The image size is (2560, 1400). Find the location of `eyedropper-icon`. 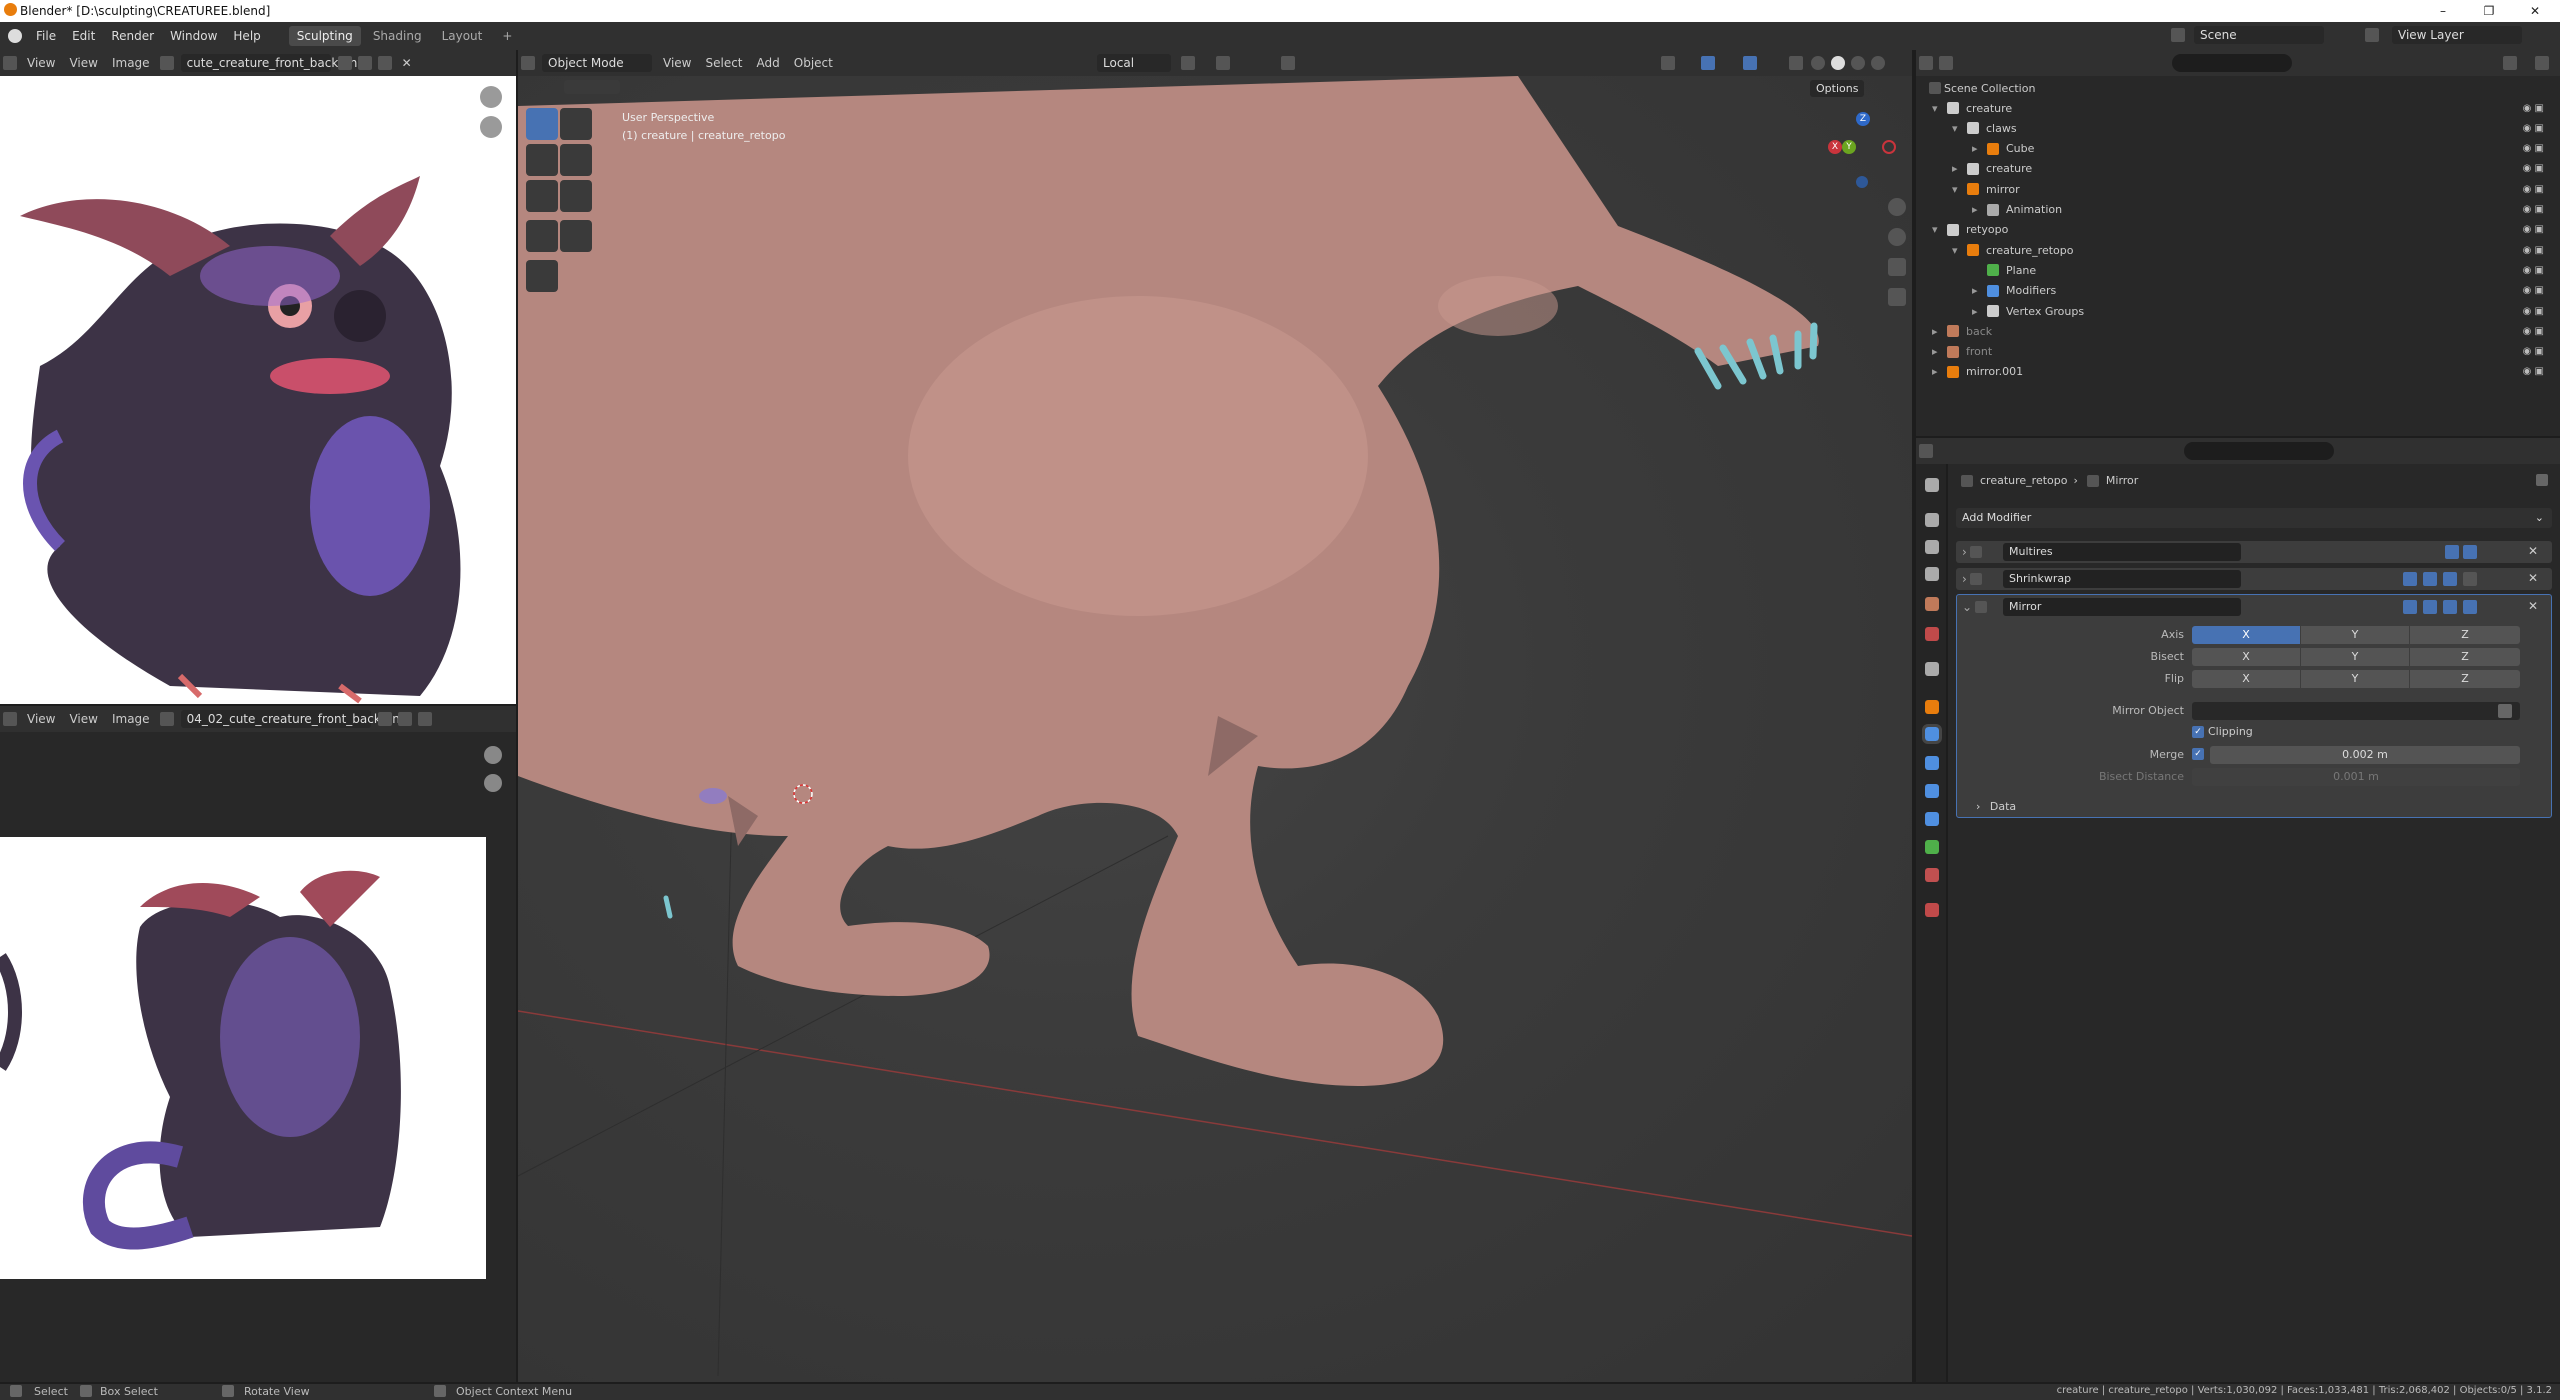

eyedropper-icon is located at coordinates (2505, 711).